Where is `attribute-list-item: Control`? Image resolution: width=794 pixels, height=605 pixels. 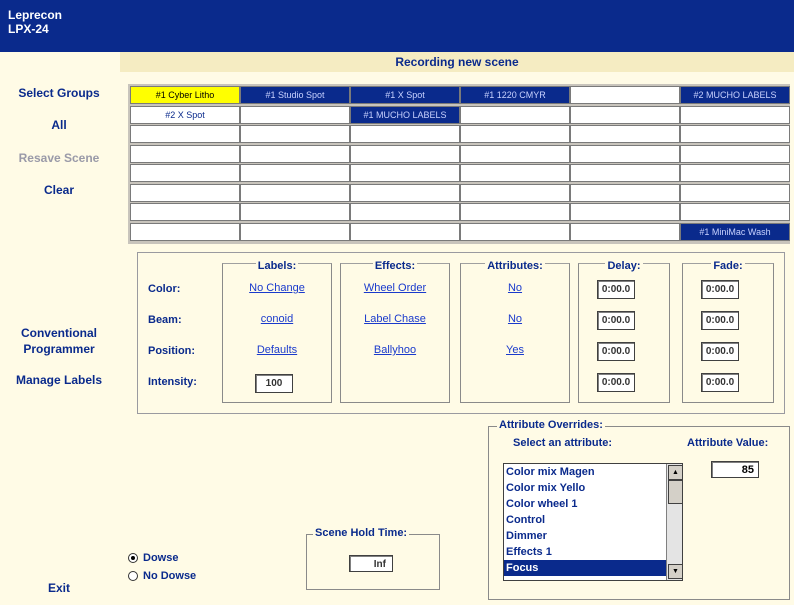 attribute-list-item: Control is located at coordinates (593, 520).